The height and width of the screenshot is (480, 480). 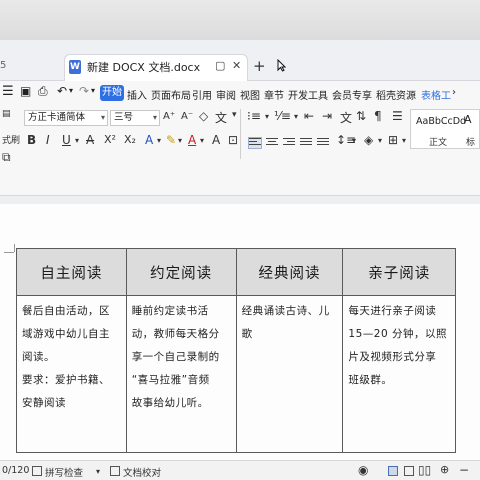 I want to click on header-cell-parent-child-reading: 亲子阅读, so click(x=399, y=272).